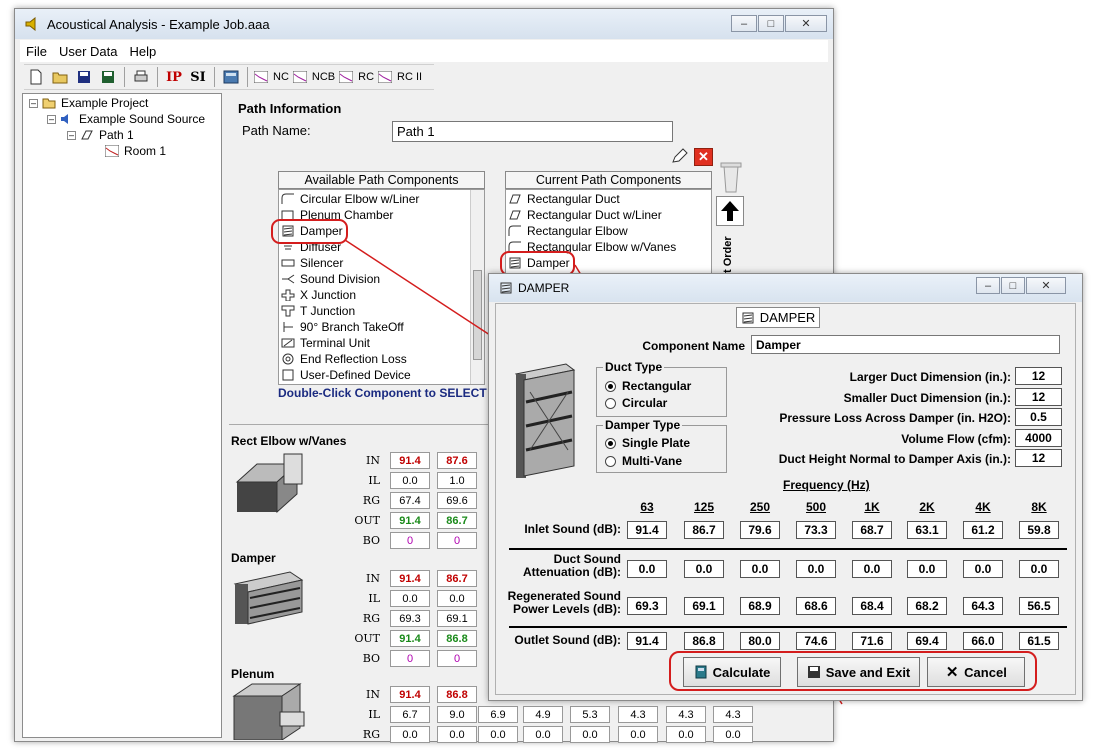  Describe the element at coordinates (318, 311) in the screenshot. I see `list-item: T Junction` at that location.